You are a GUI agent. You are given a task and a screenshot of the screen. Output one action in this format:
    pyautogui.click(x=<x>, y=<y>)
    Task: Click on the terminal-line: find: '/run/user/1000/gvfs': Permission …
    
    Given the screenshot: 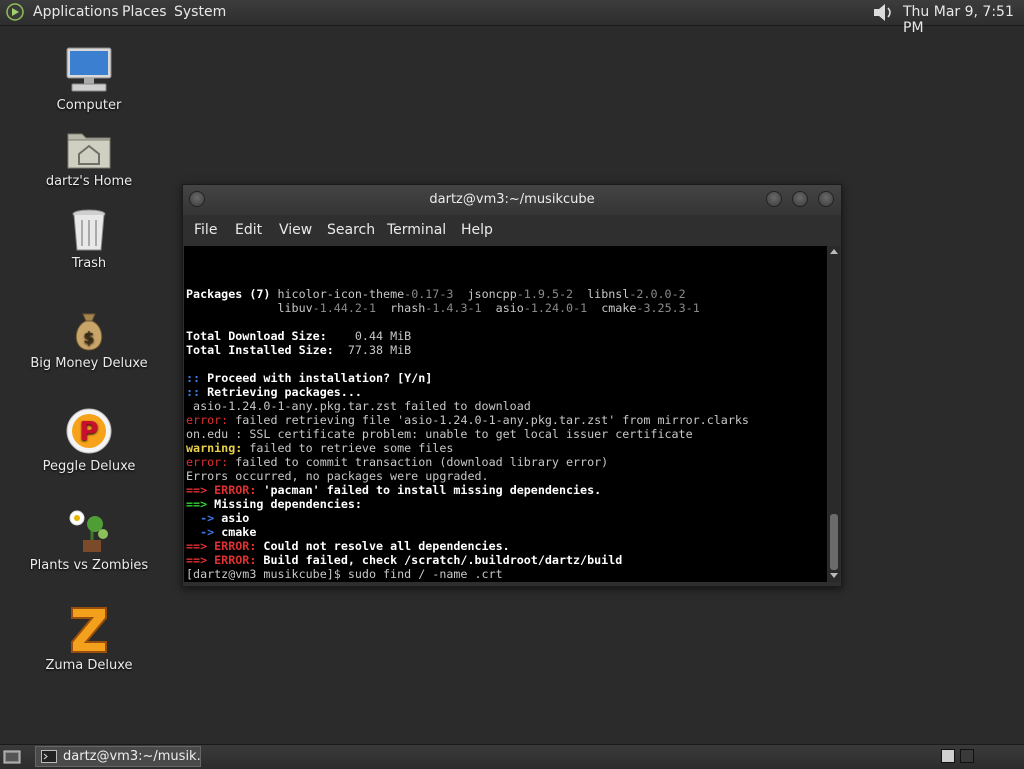 What is the action you would take?
    pyautogui.click(x=506, y=581)
    